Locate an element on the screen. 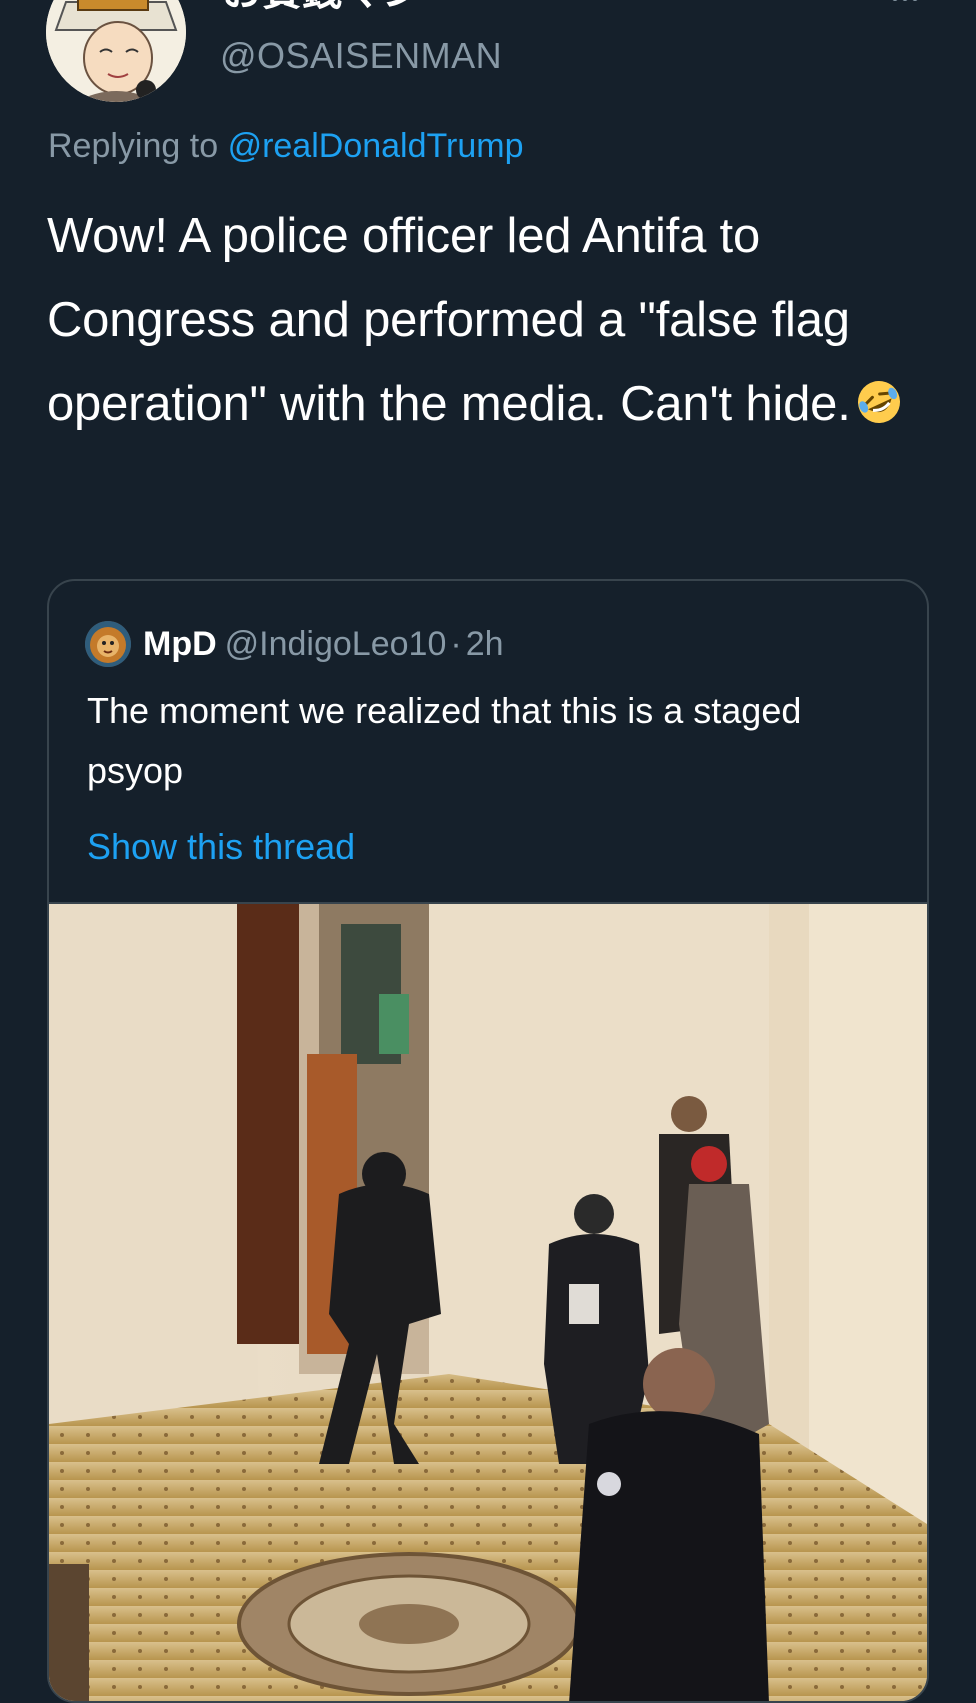 The width and height of the screenshot is (976, 1703). replying-to-line: Replying to @realDonaldTrump is located at coordinates (286, 146).